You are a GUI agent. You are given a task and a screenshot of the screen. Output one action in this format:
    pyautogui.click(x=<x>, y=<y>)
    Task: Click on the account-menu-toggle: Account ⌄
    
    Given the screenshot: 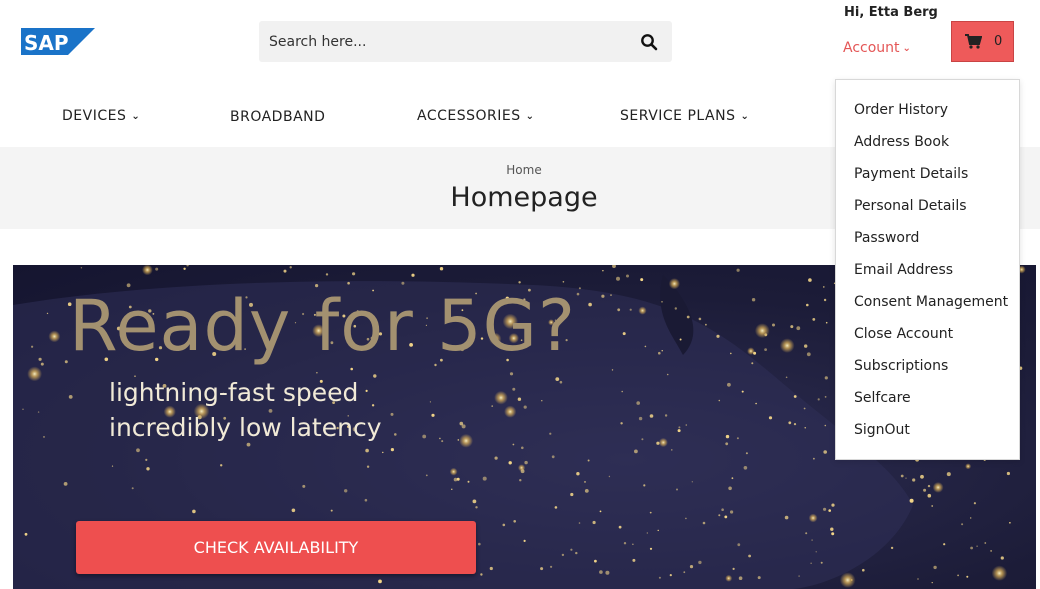 What is the action you would take?
    pyautogui.click(x=877, y=48)
    